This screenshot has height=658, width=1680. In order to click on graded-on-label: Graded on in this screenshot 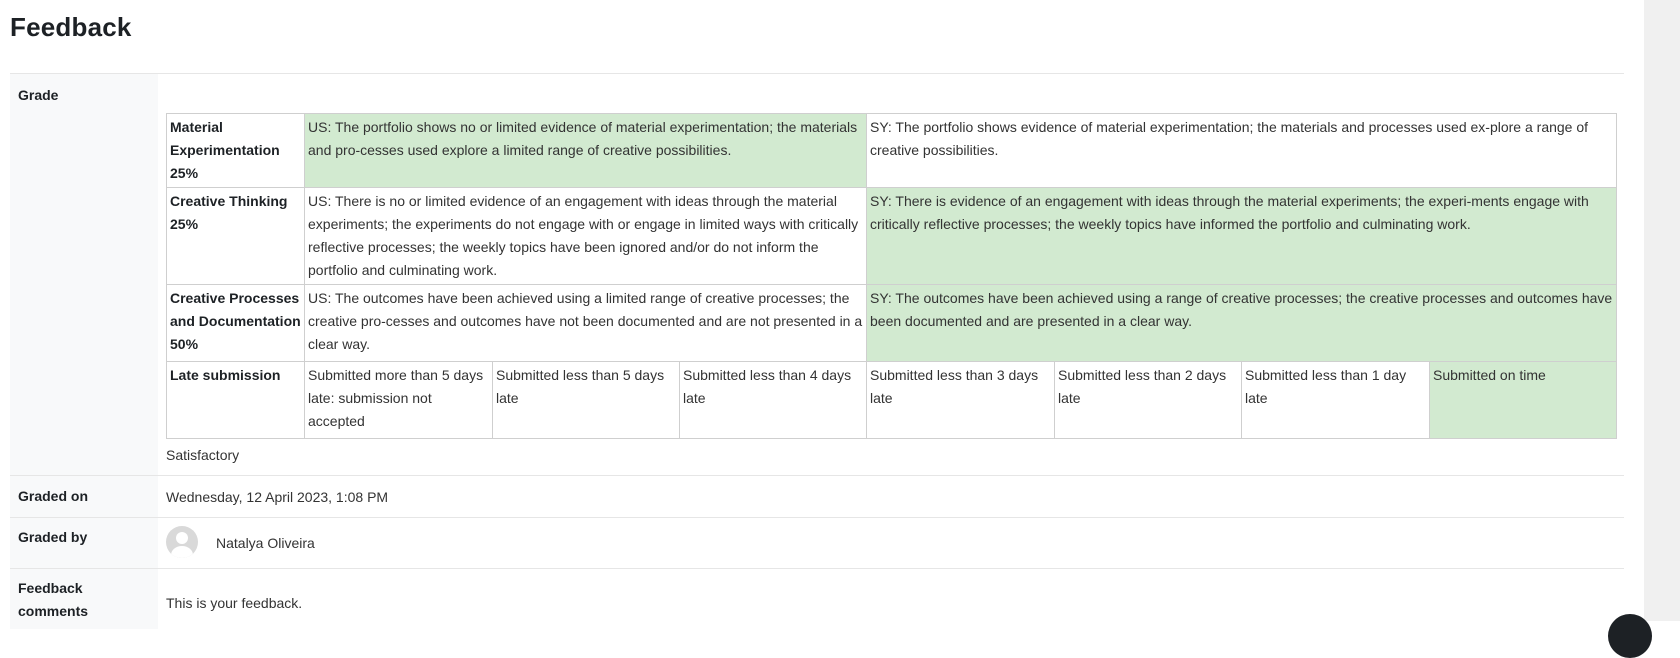, I will do `click(84, 496)`.